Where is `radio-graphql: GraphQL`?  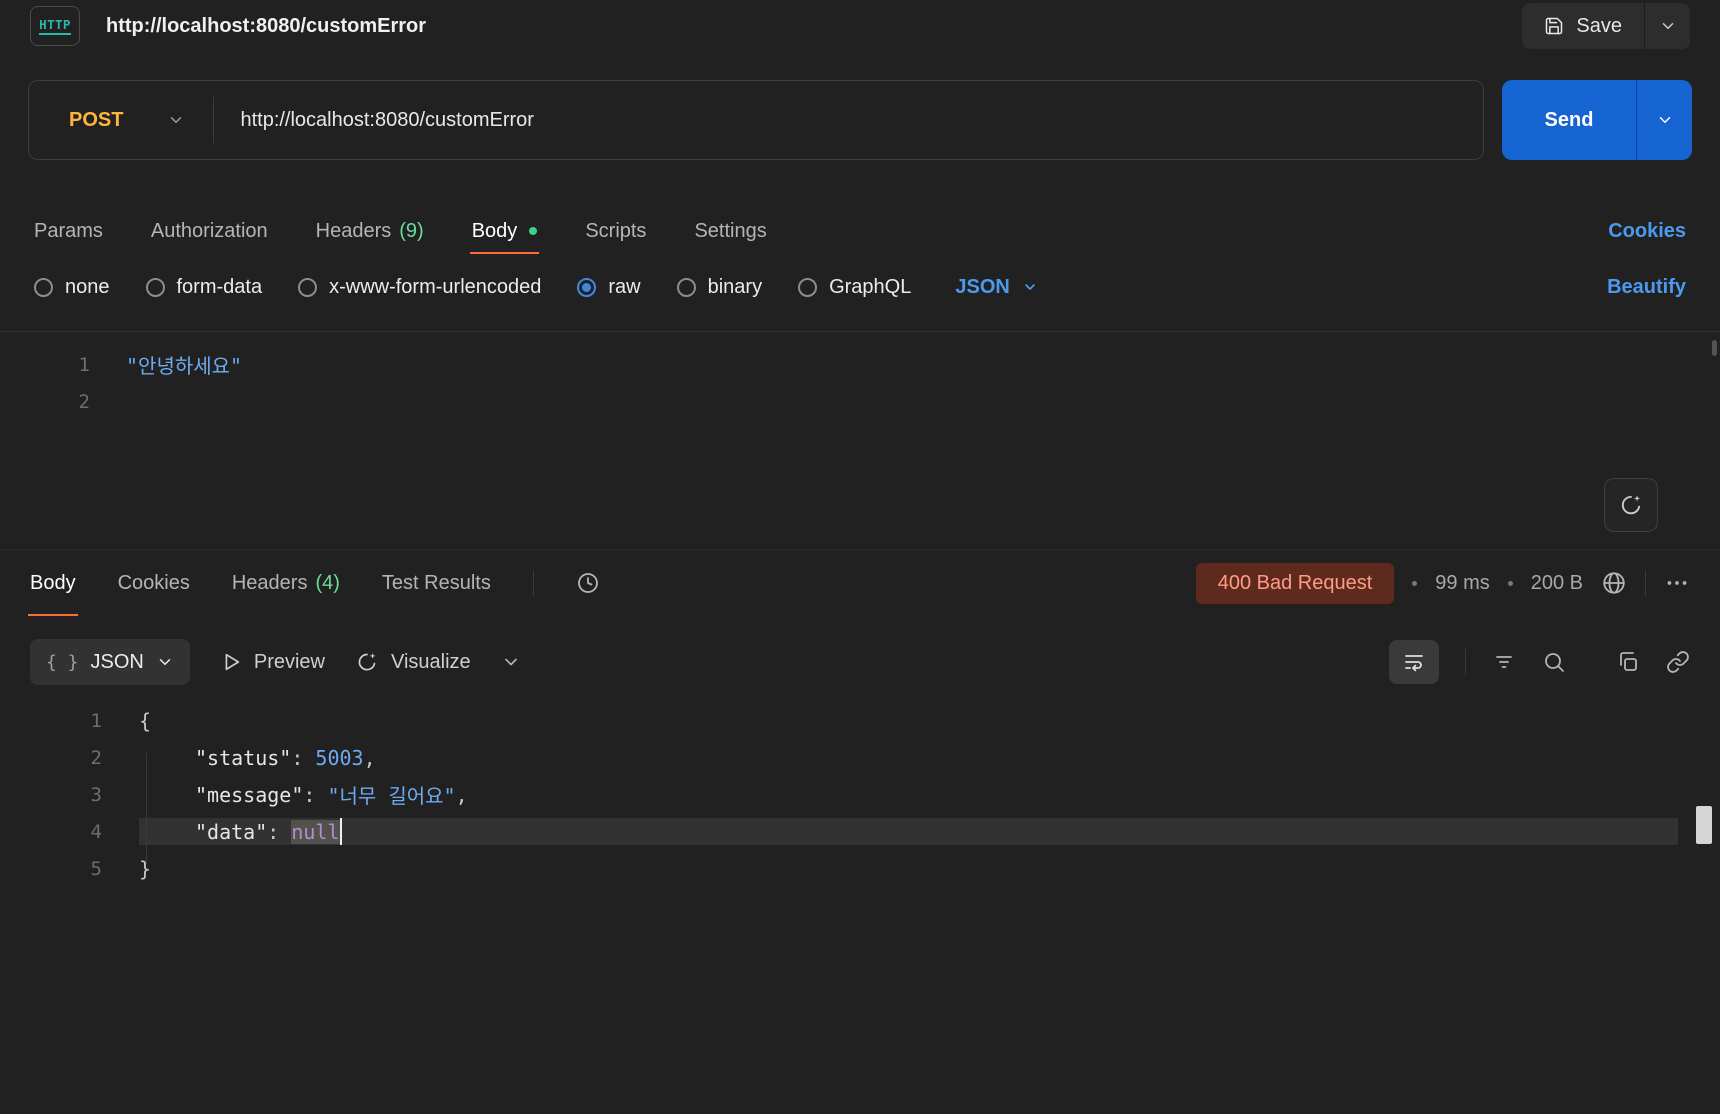
radio-graphql: GraphQL is located at coordinates (854, 287).